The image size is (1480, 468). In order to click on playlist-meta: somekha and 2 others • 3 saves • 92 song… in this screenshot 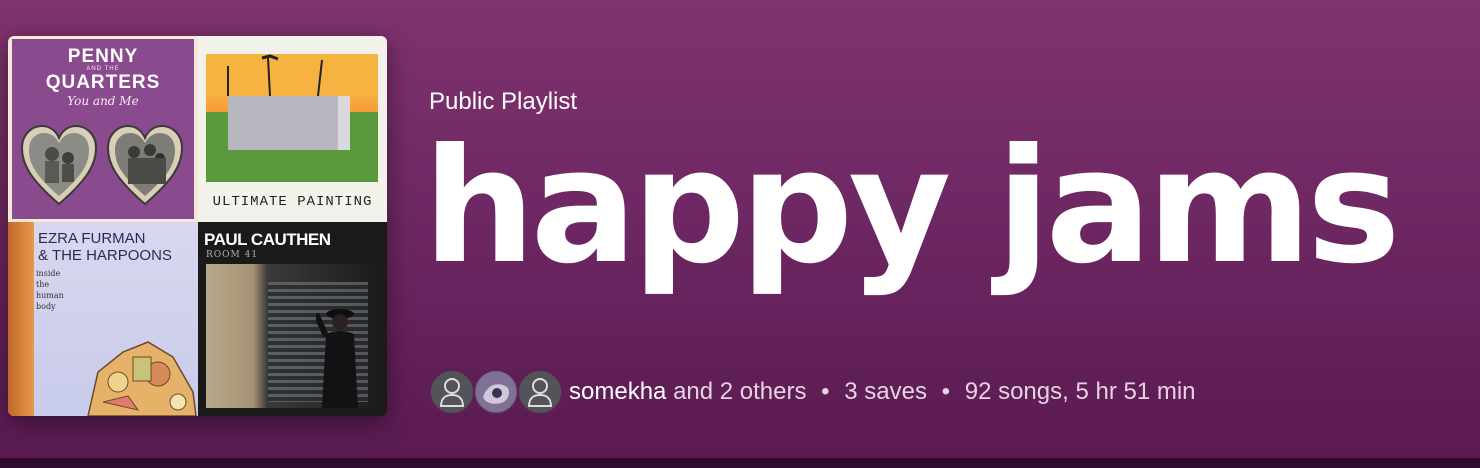, I will do `click(812, 392)`.